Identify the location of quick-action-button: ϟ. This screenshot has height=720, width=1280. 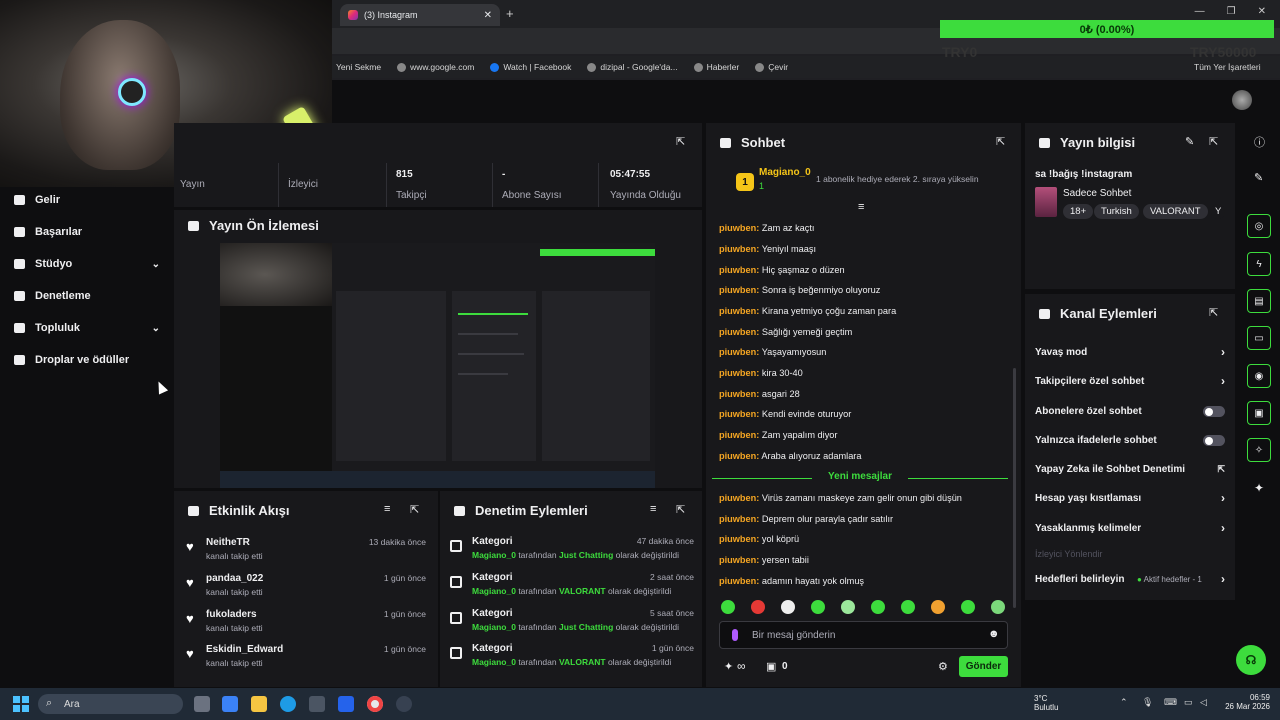
(1259, 264).